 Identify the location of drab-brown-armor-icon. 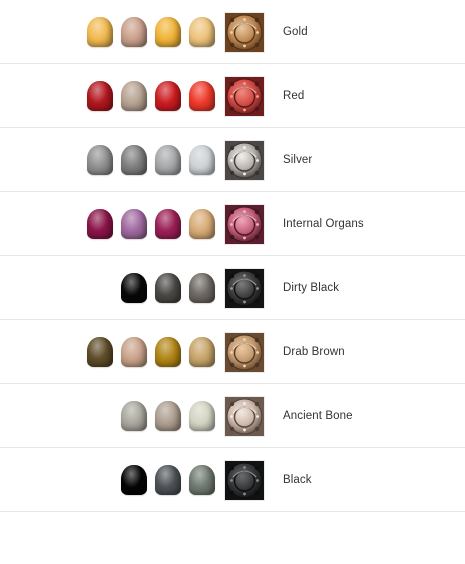
(244, 352).